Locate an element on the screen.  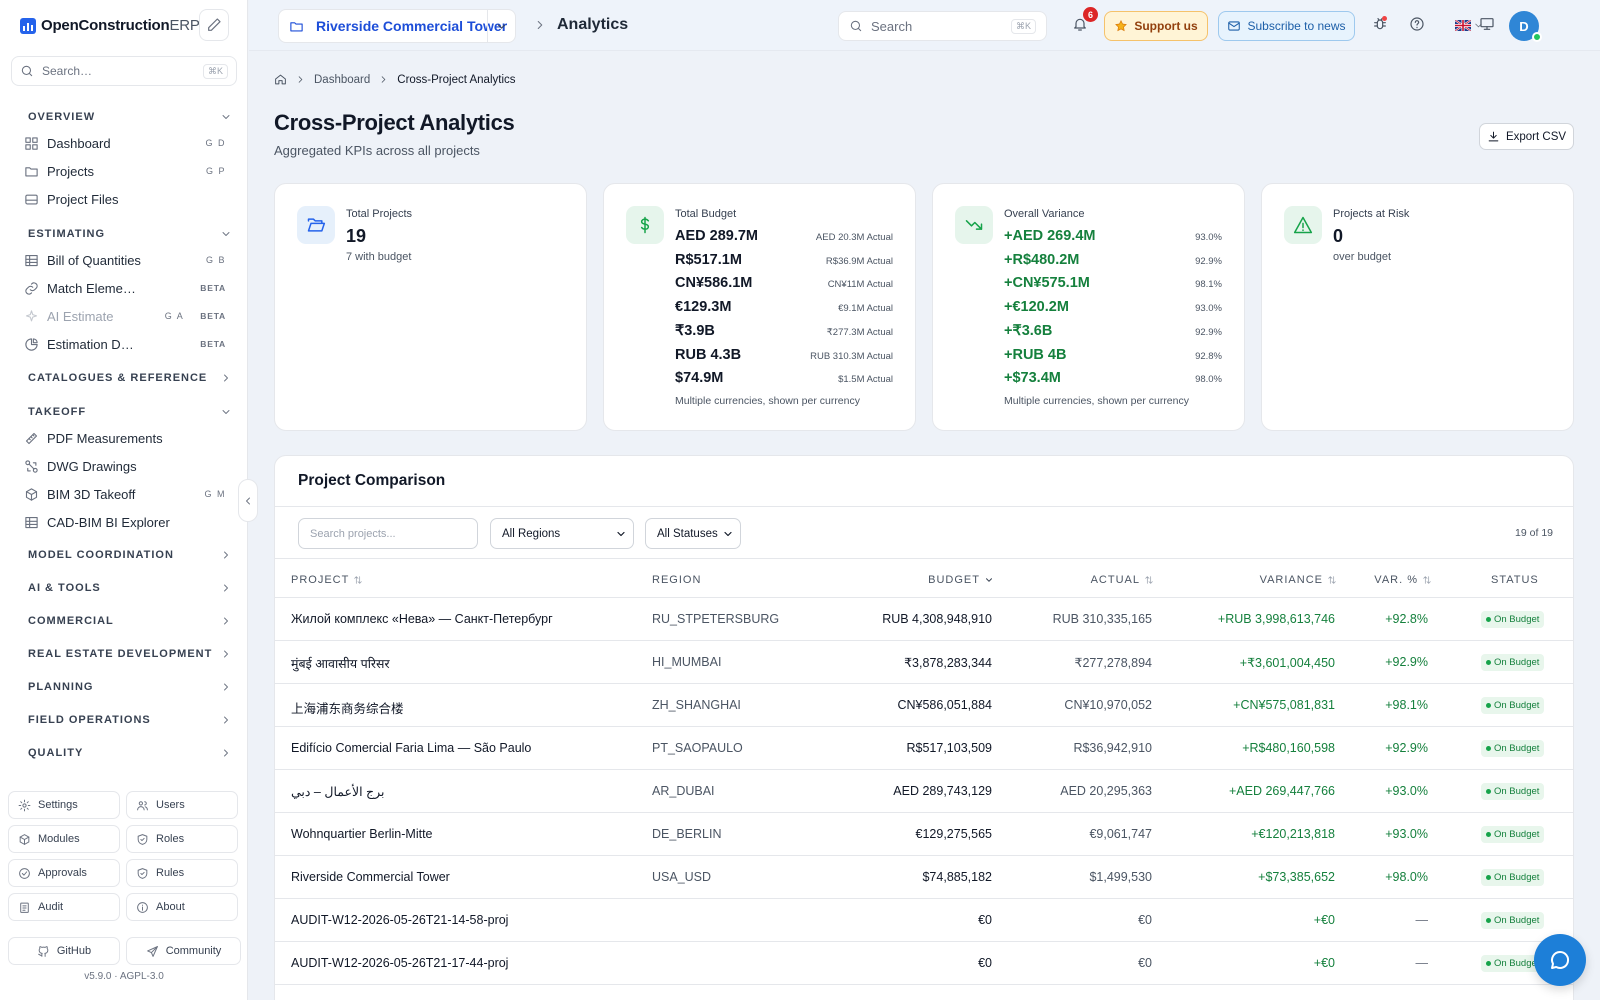
column-header-variance: VARIANCE is located at coordinates (1298, 580).